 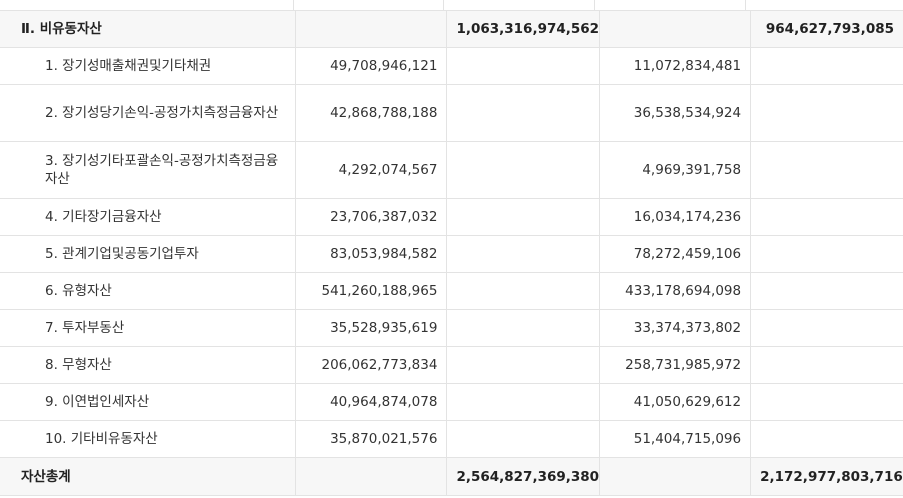 What do you see at coordinates (148, 365) in the screenshot?
I see `row-label: 8. 무형자산` at bounding box center [148, 365].